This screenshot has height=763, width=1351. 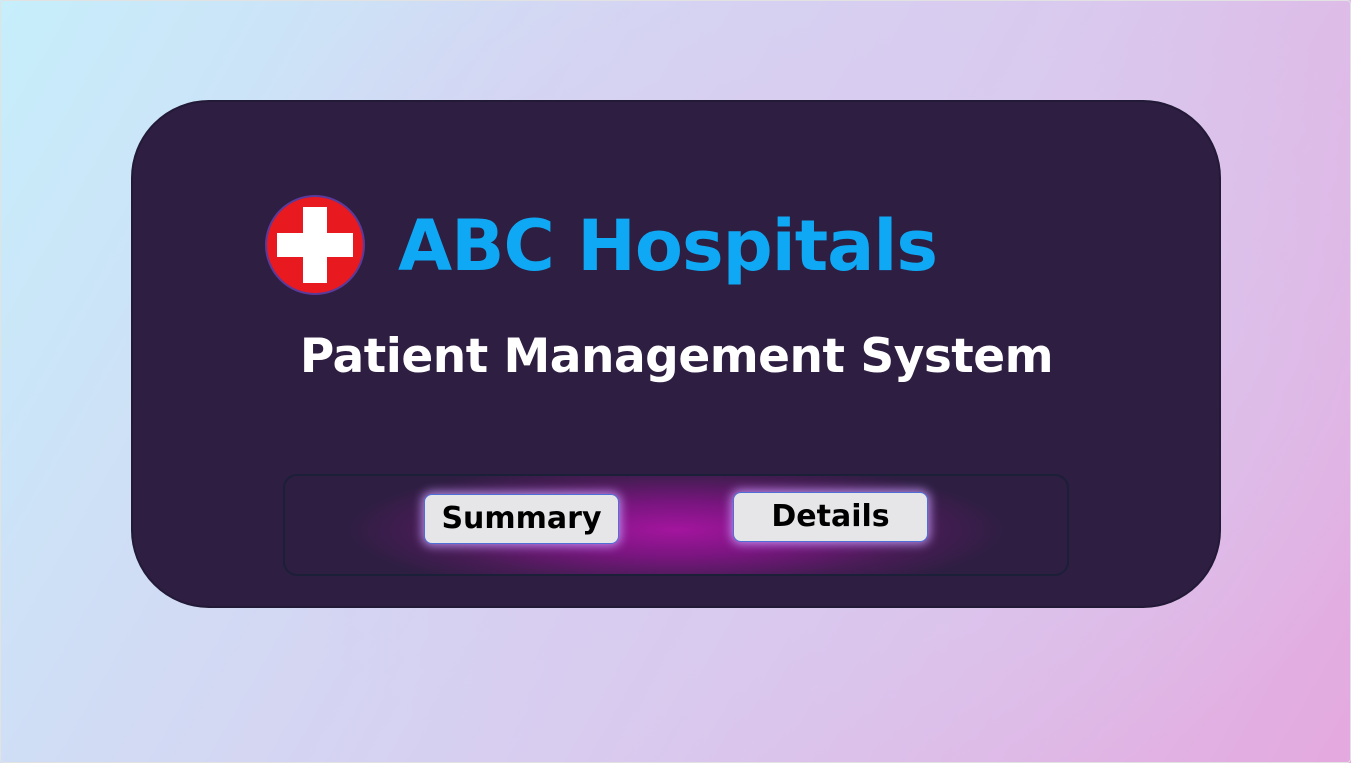 I want to click on details-button: Details, so click(x=830, y=517).